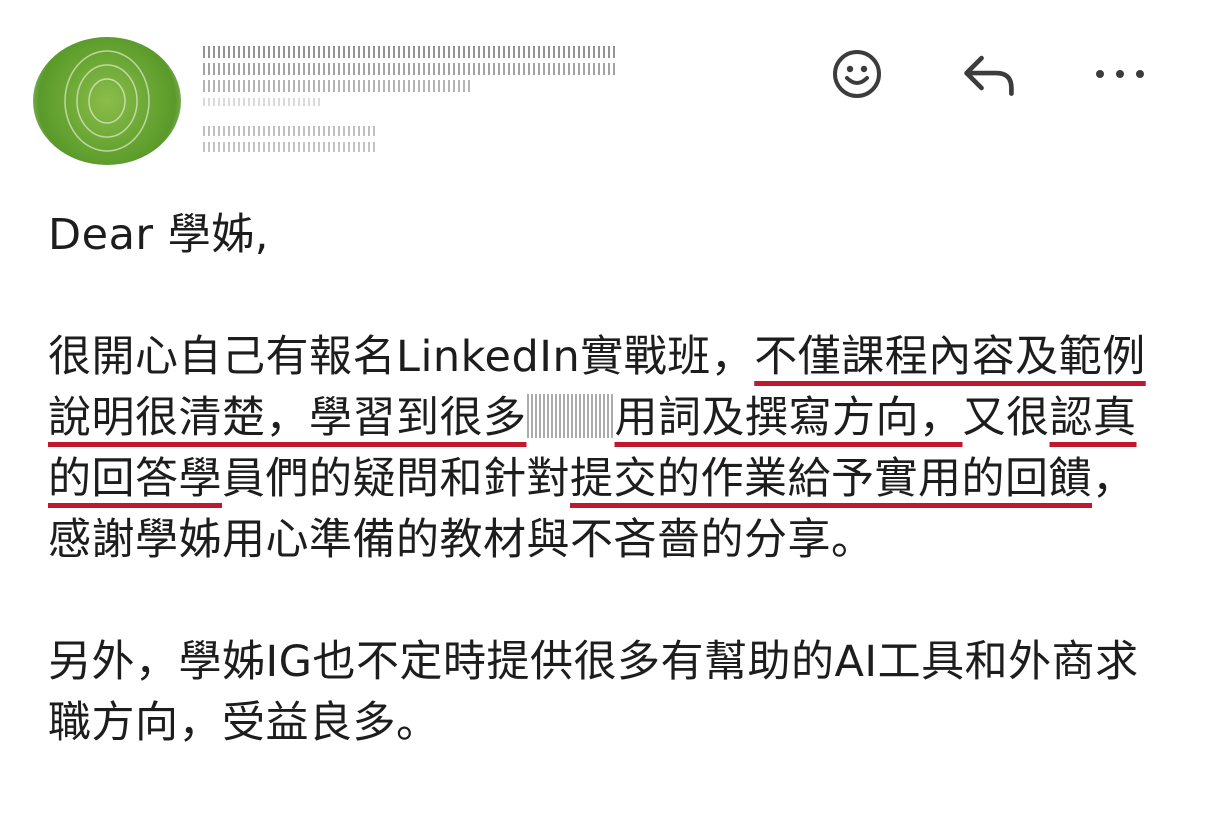 This screenshot has height=830, width=1206. Describe the element at coordinates (409, 52) in the screenshot. I see `sender-name-redacted` at that location.